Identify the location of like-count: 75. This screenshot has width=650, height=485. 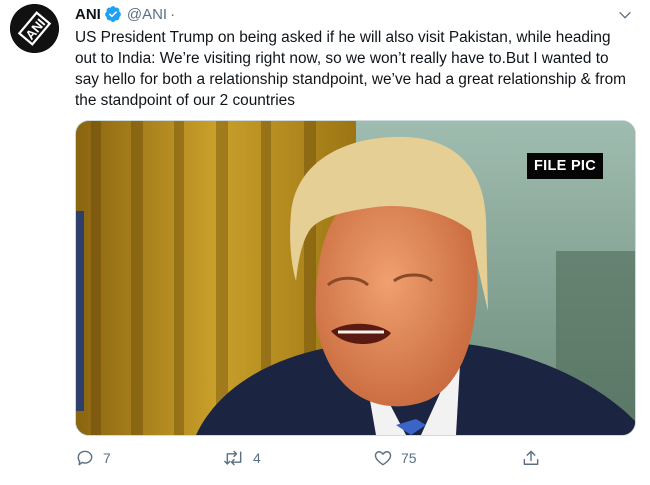
(409, 458).